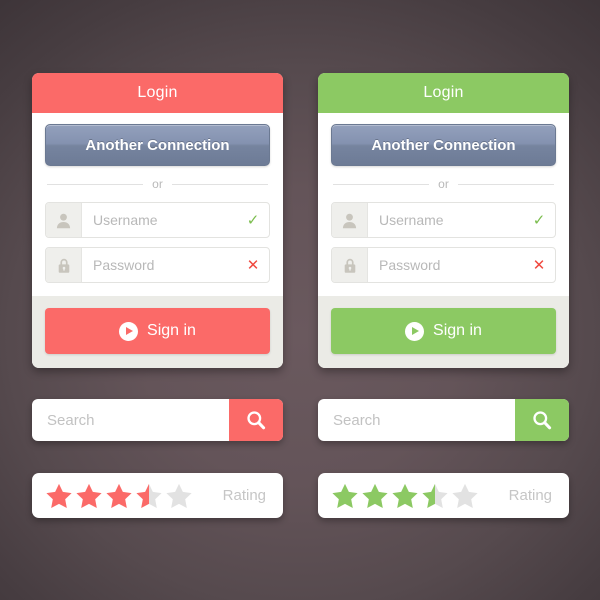 The width and height of the screenshot is (600, 600). Describe the element at coordinates (443, 93) in the screenshot. I see `login-card-title-green: Login` at that location.